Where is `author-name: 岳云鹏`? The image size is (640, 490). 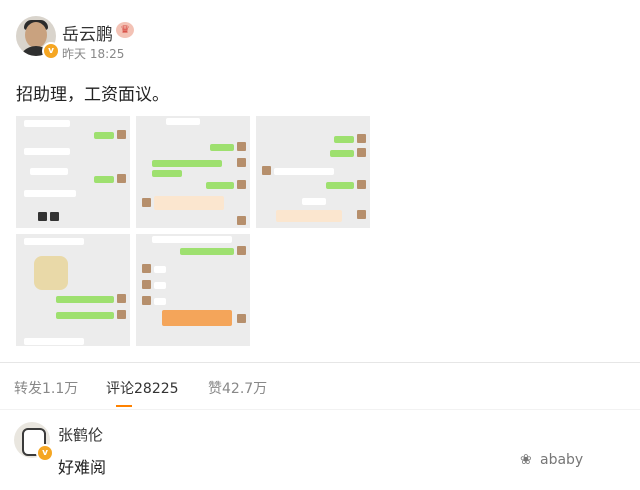 author-name: 岳云鹏 is located at coordinates (87, 32).